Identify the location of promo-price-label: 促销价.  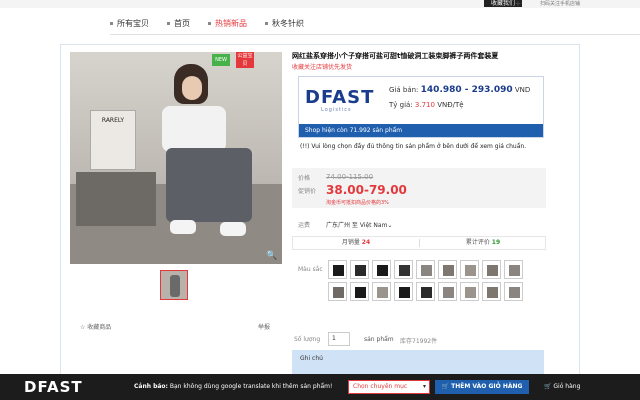
(307, 191).